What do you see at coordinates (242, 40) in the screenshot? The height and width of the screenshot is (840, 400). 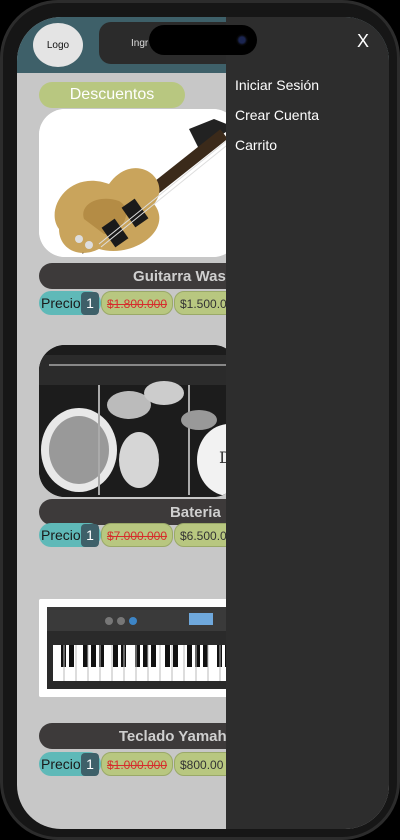 I see `camera-icon` at bounding box center [242, 40].